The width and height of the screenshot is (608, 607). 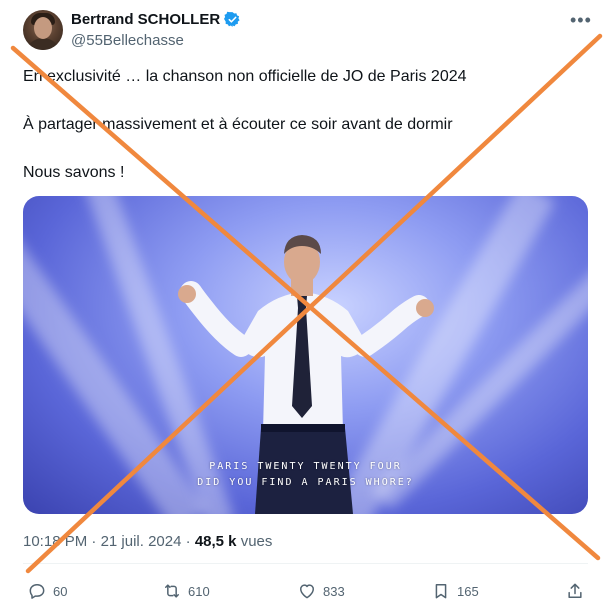 I want to click on like-icon, so click(x=307, y=591).